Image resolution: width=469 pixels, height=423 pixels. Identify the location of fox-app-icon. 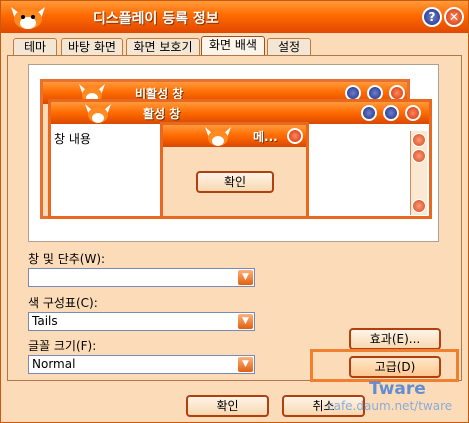
(28, 18).